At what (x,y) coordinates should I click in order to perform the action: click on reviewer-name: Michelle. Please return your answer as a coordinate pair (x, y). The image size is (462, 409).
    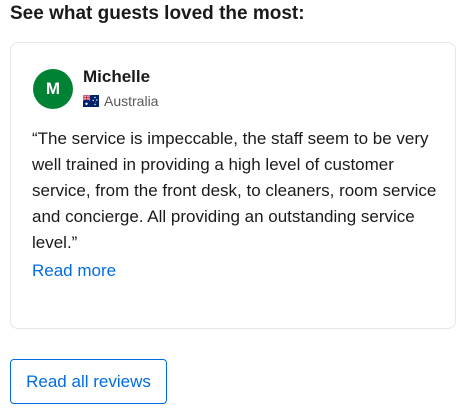
    Looking at the image, I should click on (117, 76).